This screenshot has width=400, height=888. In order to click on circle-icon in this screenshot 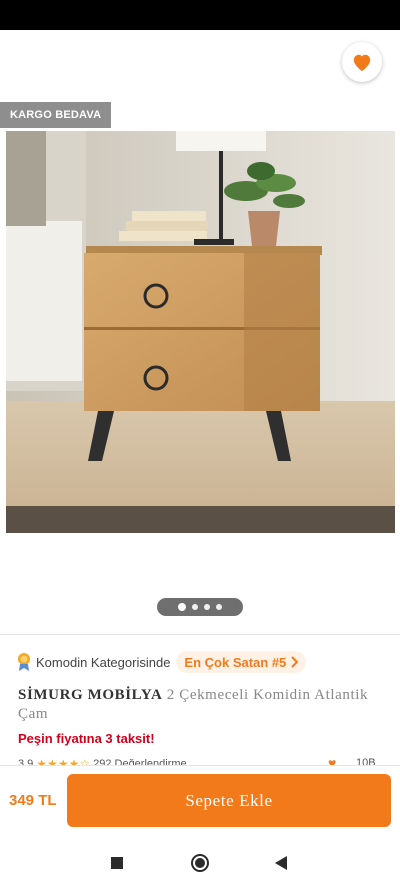, I will do `click(200, 863)`.